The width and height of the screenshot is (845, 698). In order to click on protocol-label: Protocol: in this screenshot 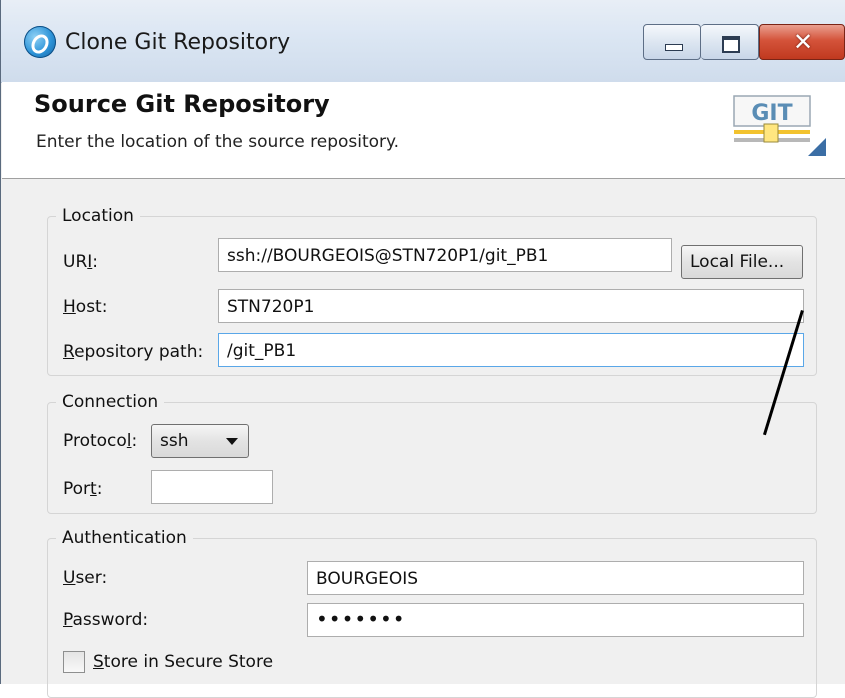, I will do `click(100, 441)`.